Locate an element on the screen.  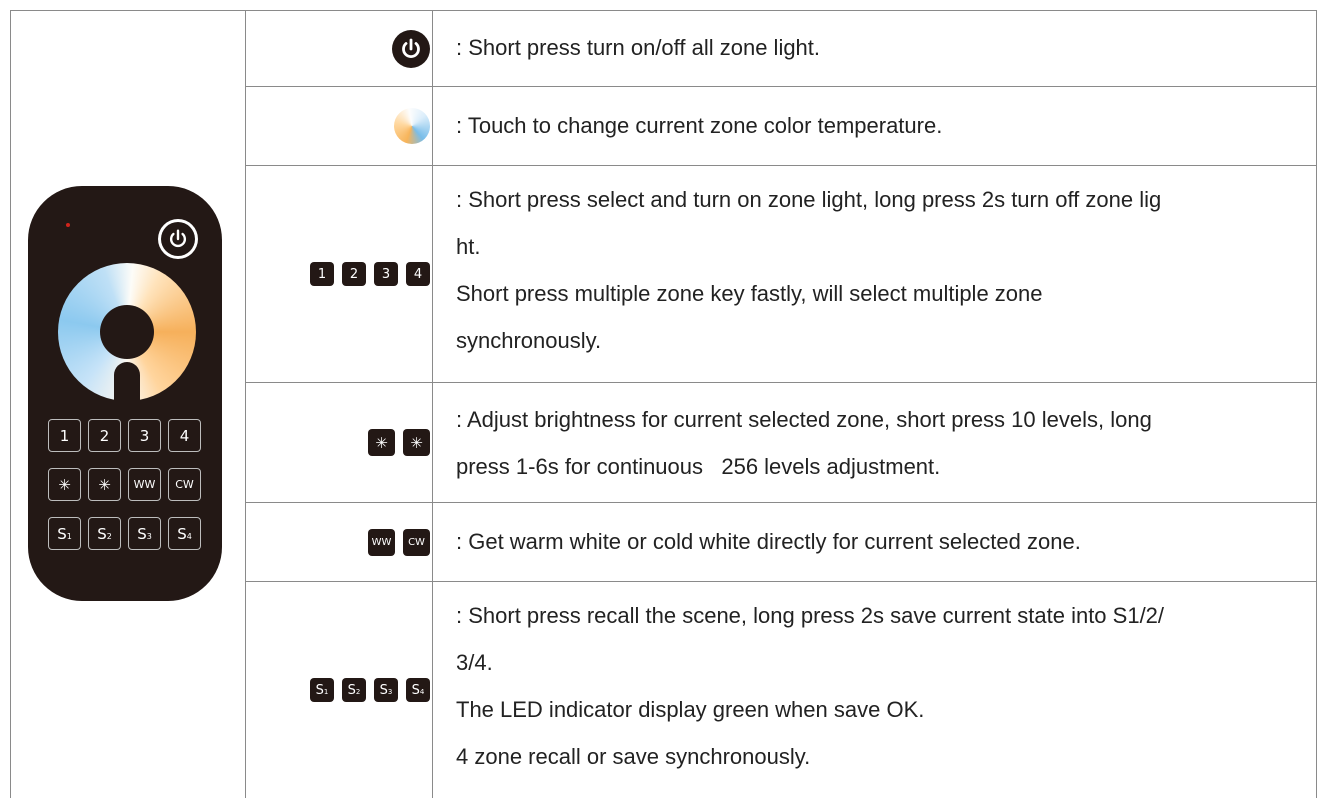
remote-cw-key: CW is located at coordinates (184, 484).